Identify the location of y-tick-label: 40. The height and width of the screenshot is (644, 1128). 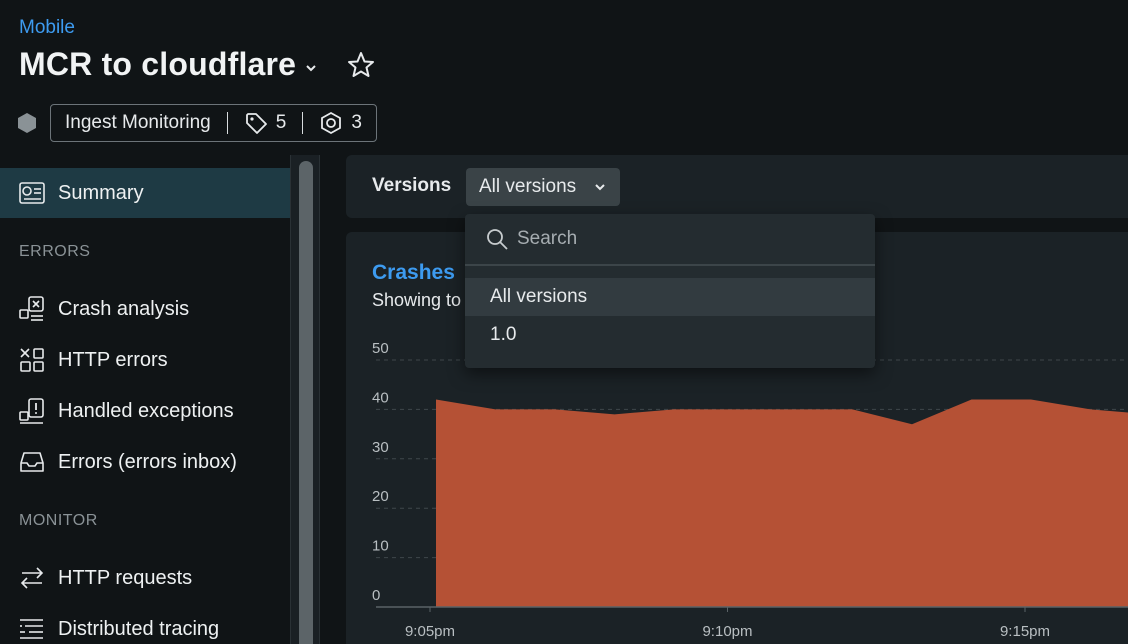
(380, 397).